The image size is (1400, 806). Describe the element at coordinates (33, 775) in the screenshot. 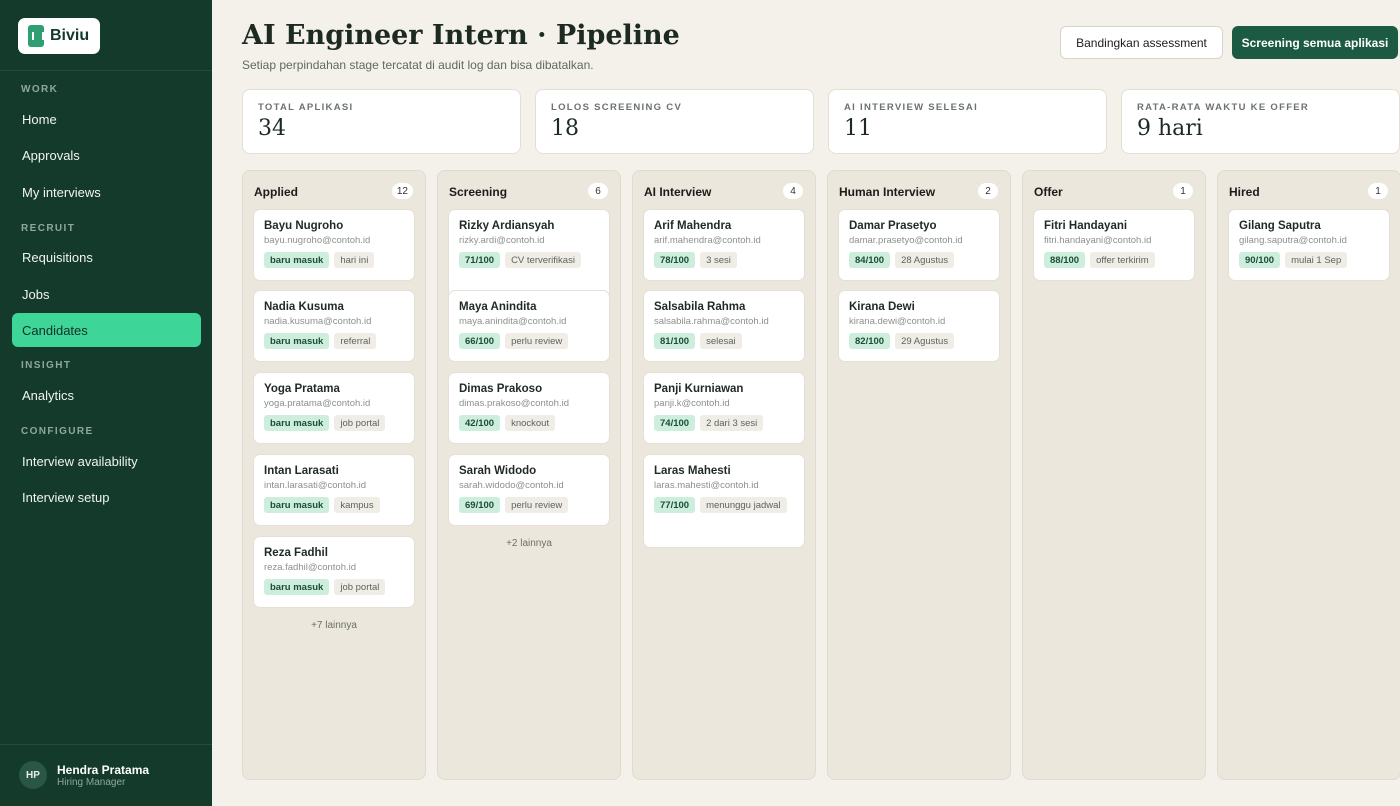

I see `avatar: HP` at that location.